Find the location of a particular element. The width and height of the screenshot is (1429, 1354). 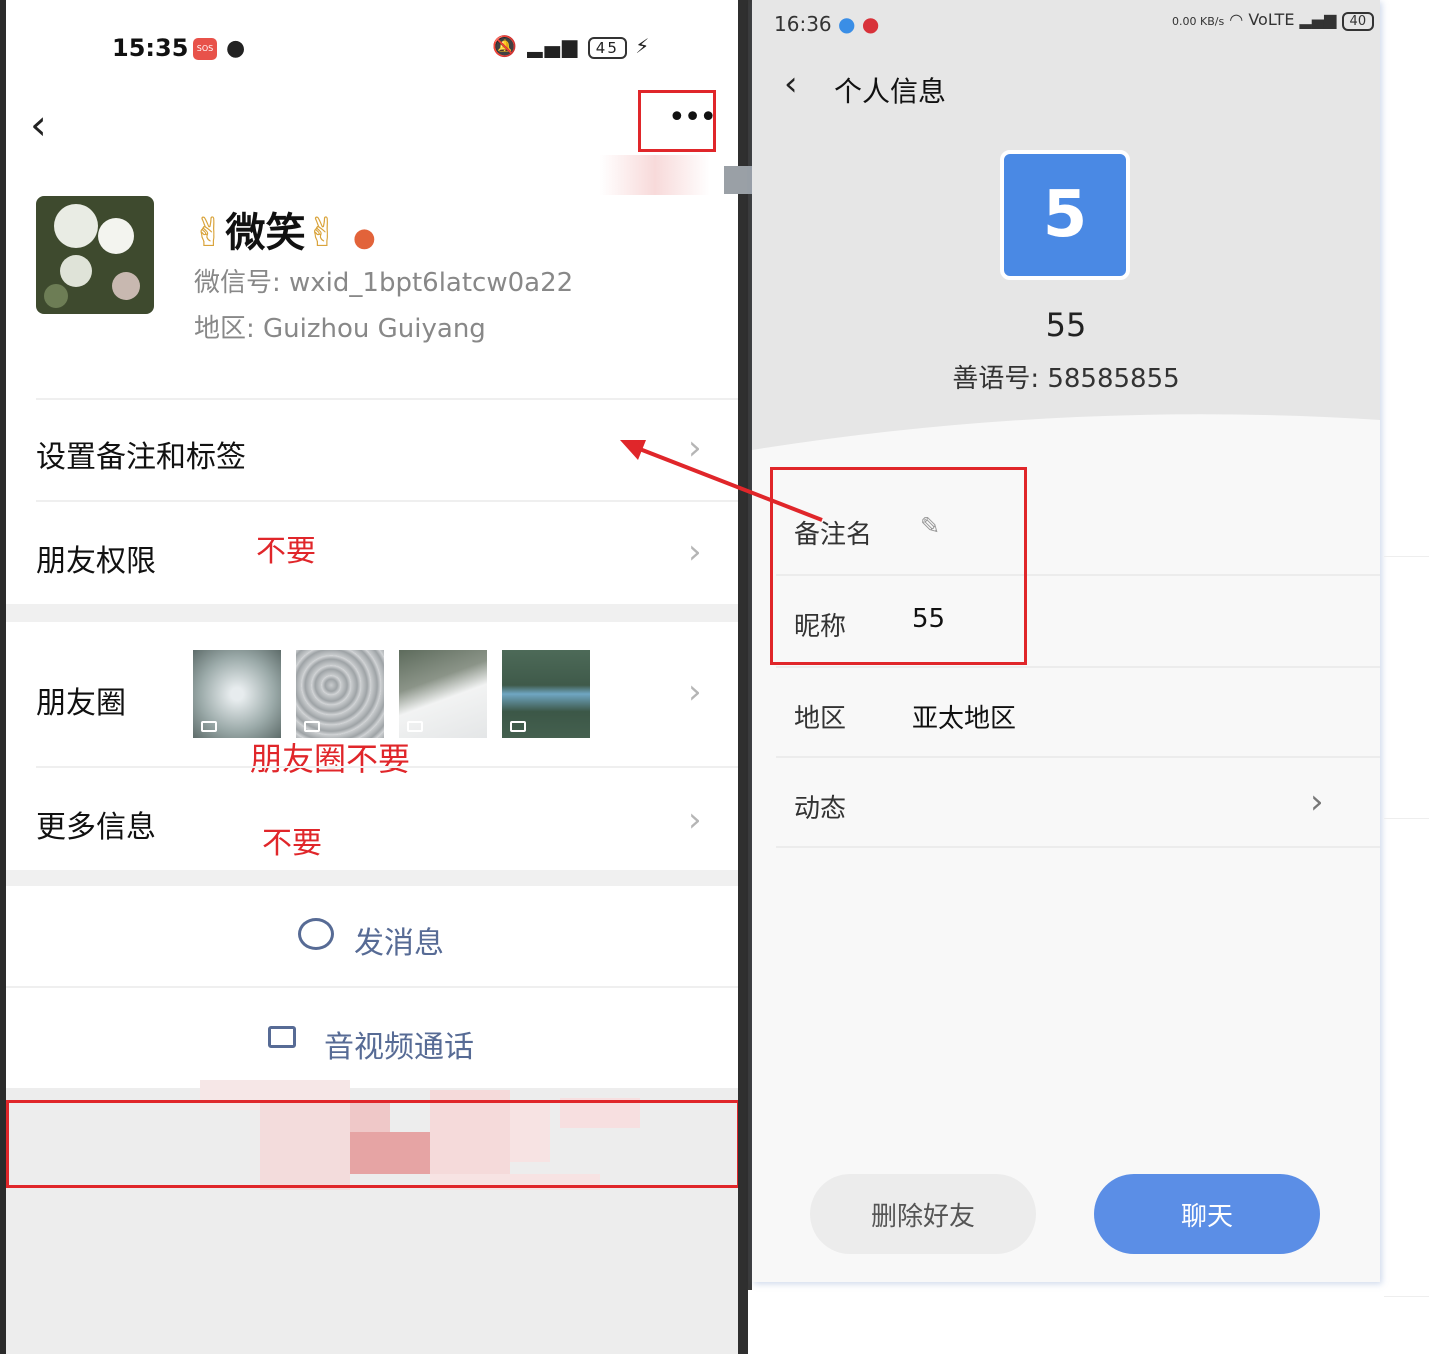

wechat-icon: ● is located at coordinates (236, 48).